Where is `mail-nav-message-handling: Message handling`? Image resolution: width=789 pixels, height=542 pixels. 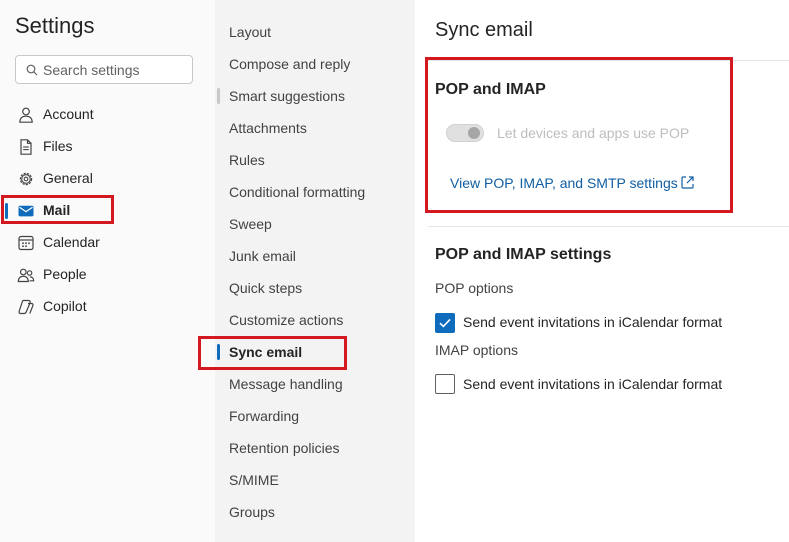
mail-nav-message-handling: Message handling is located at coordinates (286, 386).